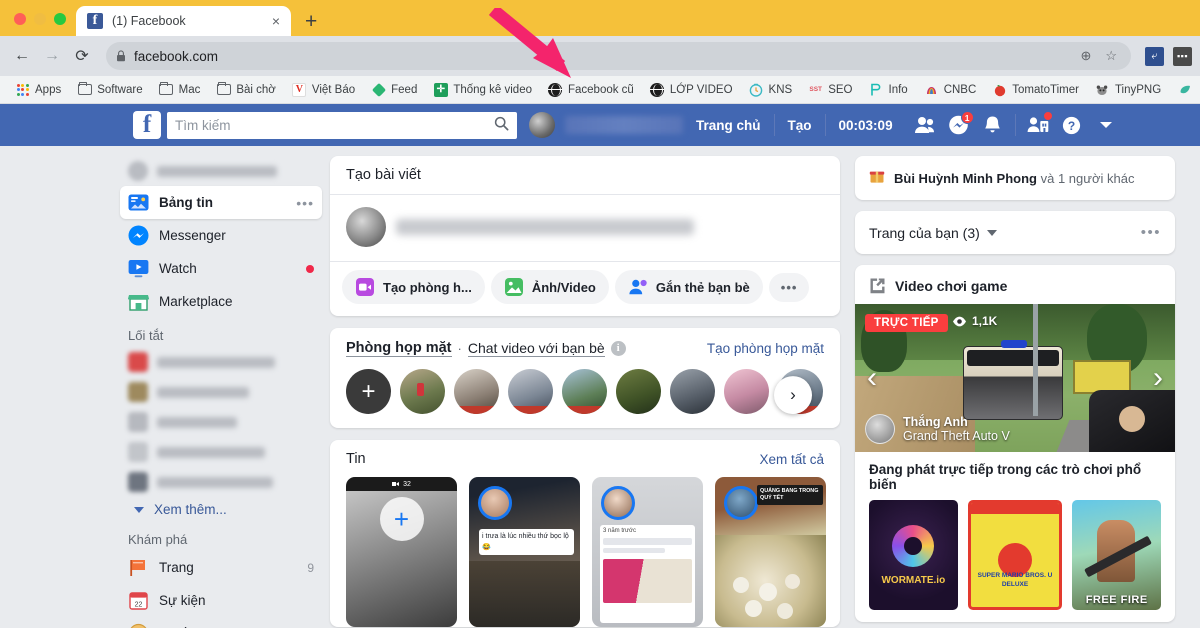  Describe the element at coordinates (1035, 89) in the screenshot. I see `bookmark-tomatotimer: TomatoTimer` at that location.